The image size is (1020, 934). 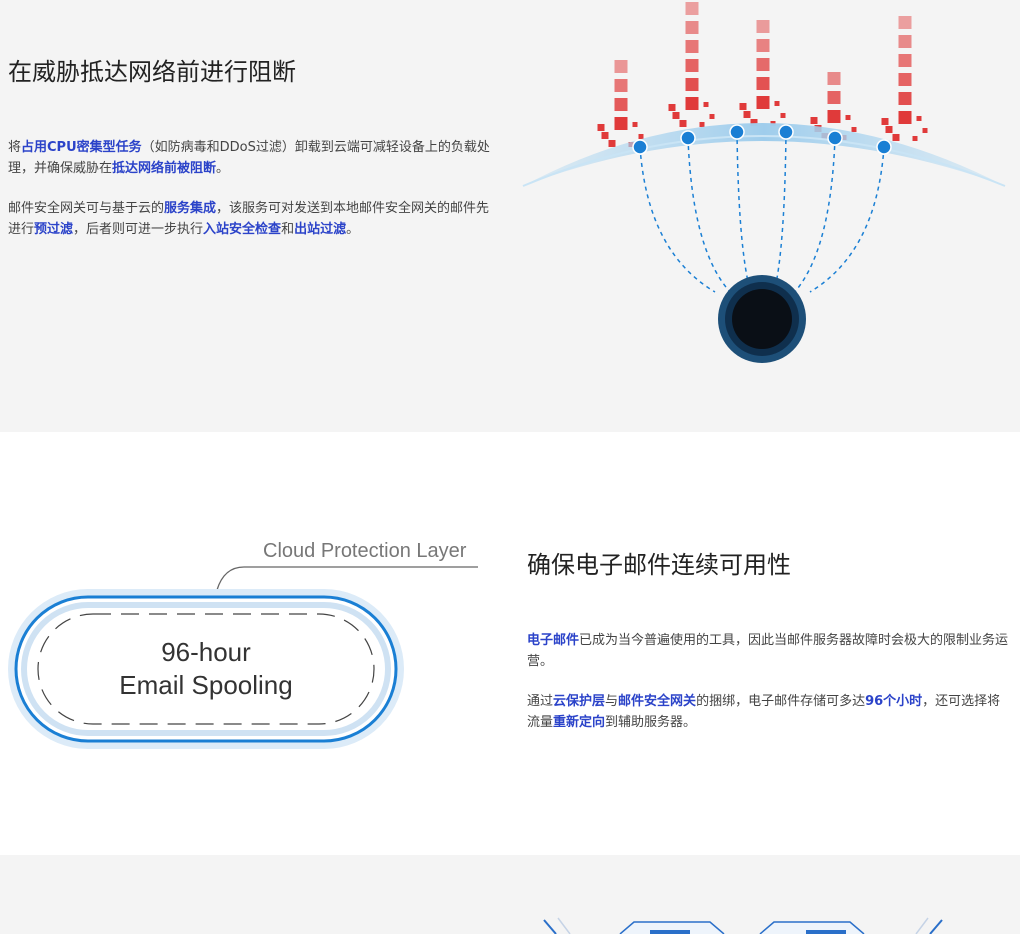 I want to click on highlight-text: 预过滤, so click(x=54, y=229).